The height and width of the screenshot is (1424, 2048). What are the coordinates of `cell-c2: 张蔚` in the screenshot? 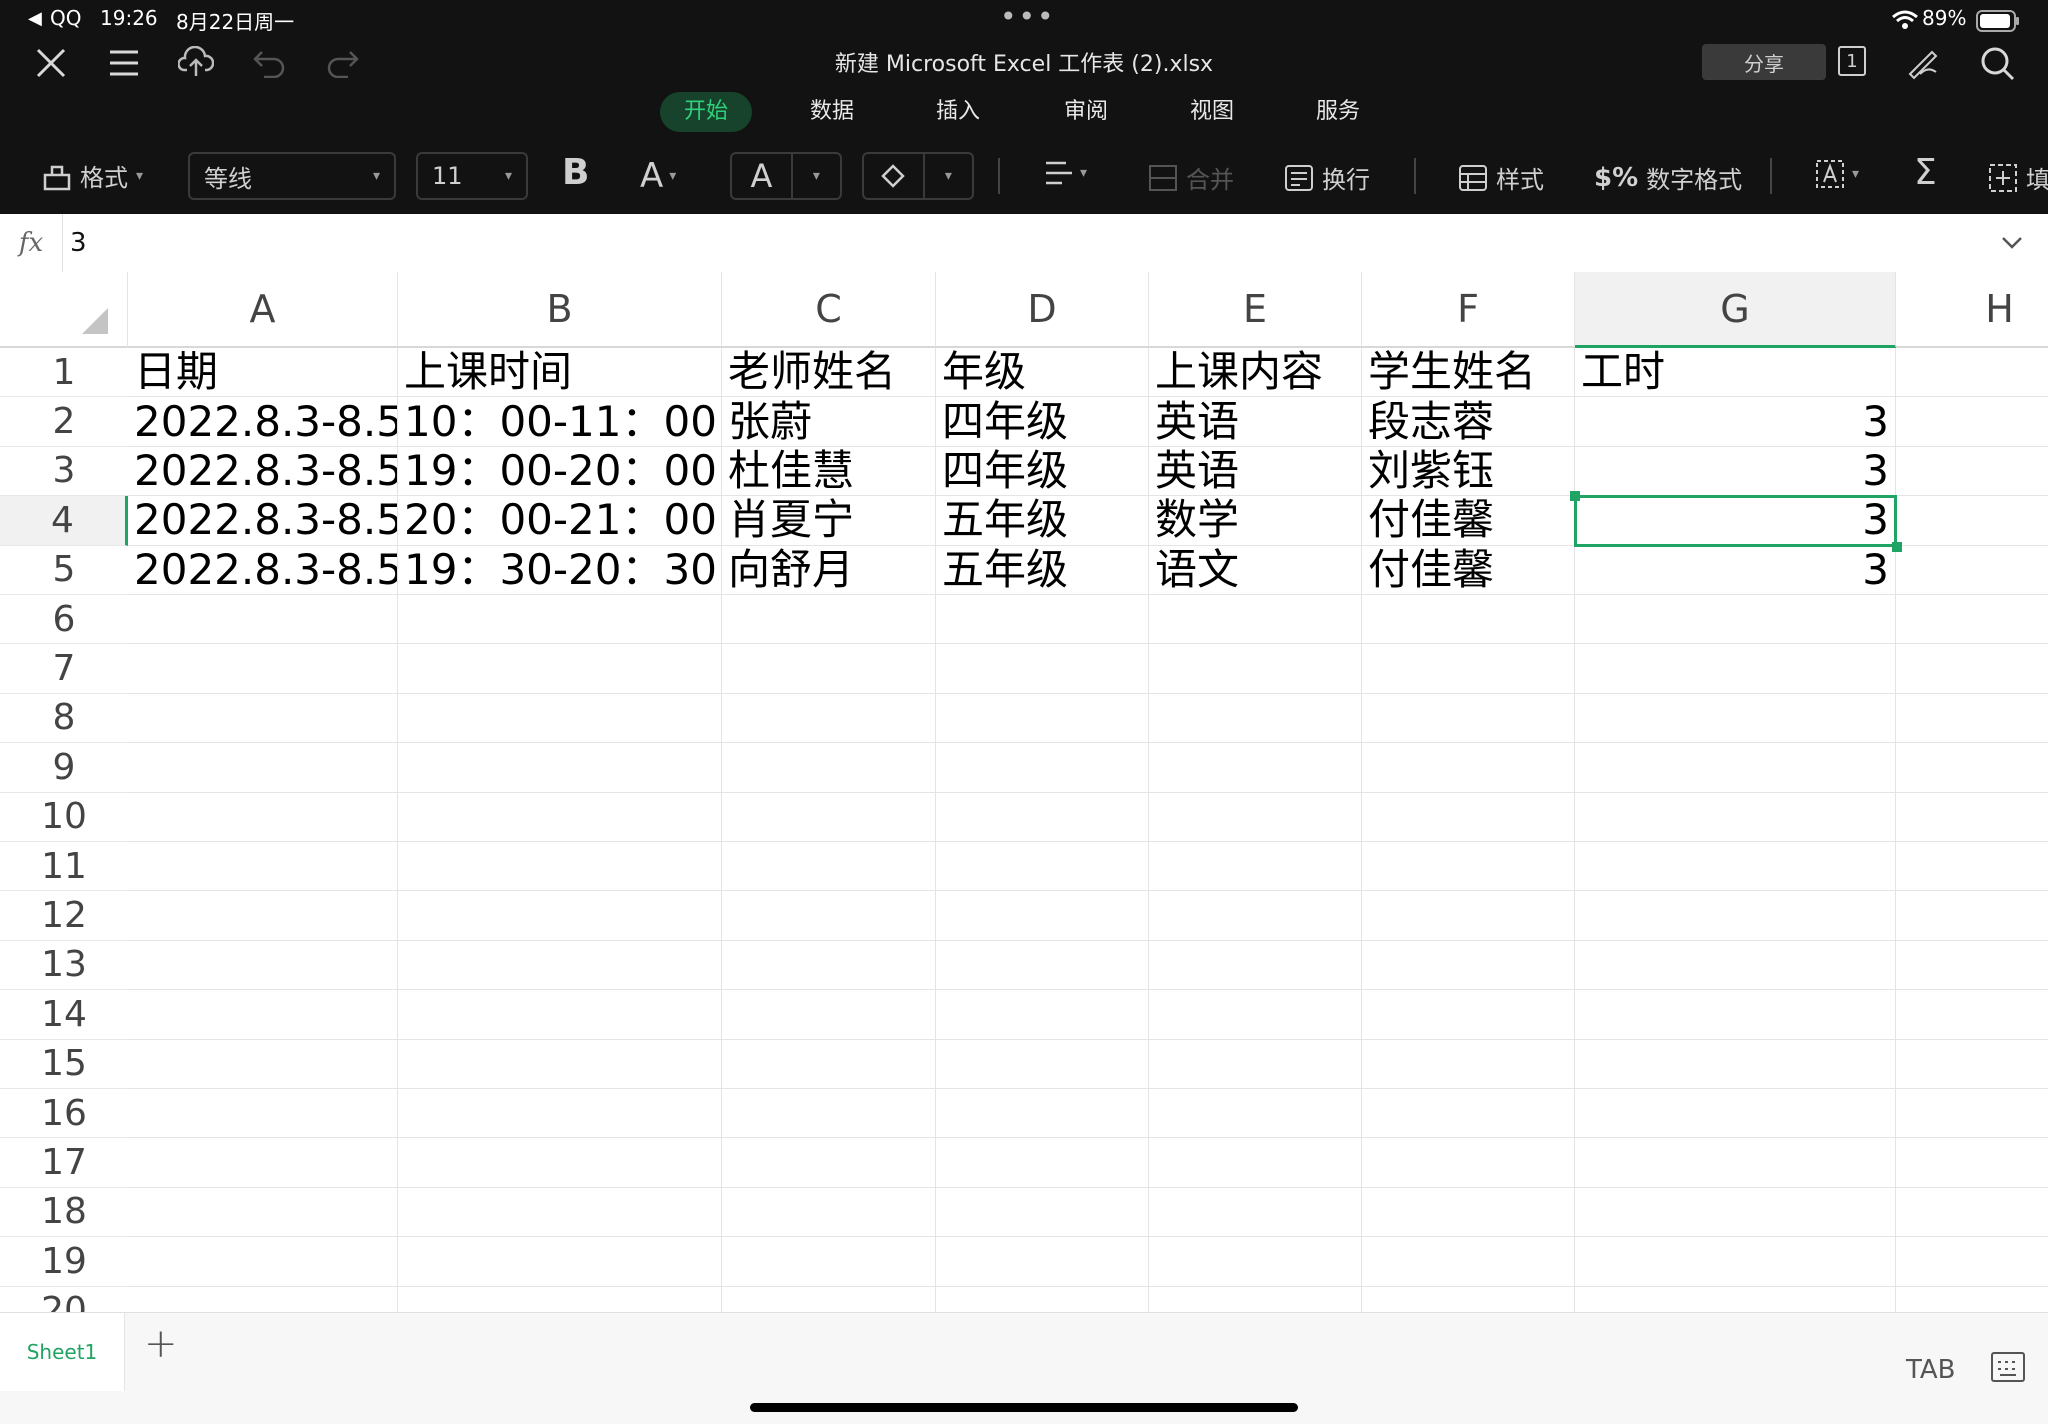 It's located at (829, 422).